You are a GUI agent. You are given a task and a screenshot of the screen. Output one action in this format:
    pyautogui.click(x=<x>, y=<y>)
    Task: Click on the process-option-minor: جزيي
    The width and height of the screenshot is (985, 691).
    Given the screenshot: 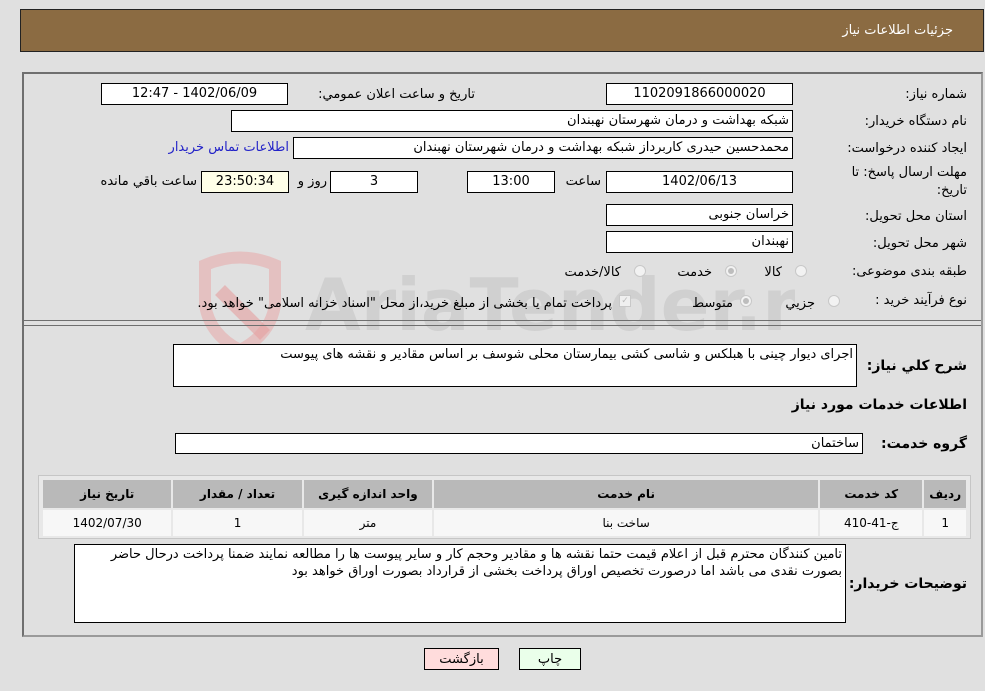 What is the action you would take?
    pyautogui.click(x=800, y=303)
    